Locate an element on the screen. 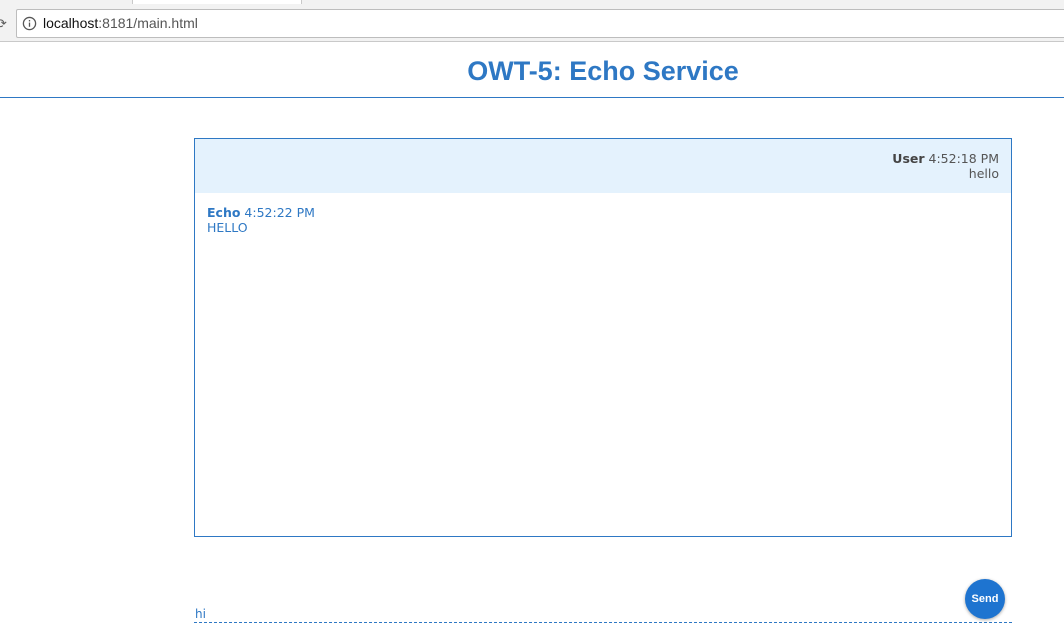  message-time: 4:52:22 PM is located at coordinates (279, 212).